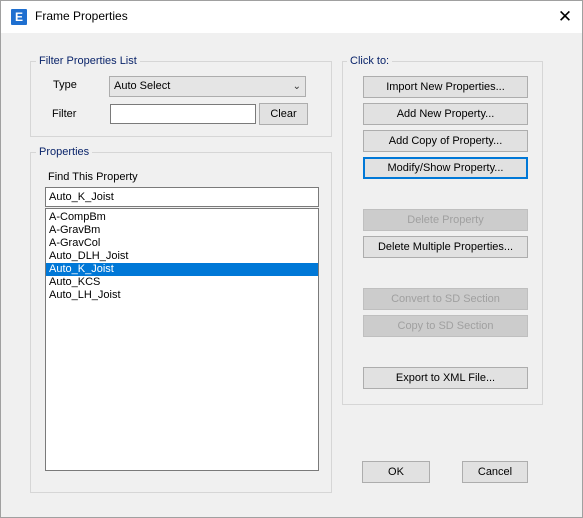  Describe the element at coordinates (370, 61) in the screenshot. I see `click-to-group-title: Click to:` at that location.